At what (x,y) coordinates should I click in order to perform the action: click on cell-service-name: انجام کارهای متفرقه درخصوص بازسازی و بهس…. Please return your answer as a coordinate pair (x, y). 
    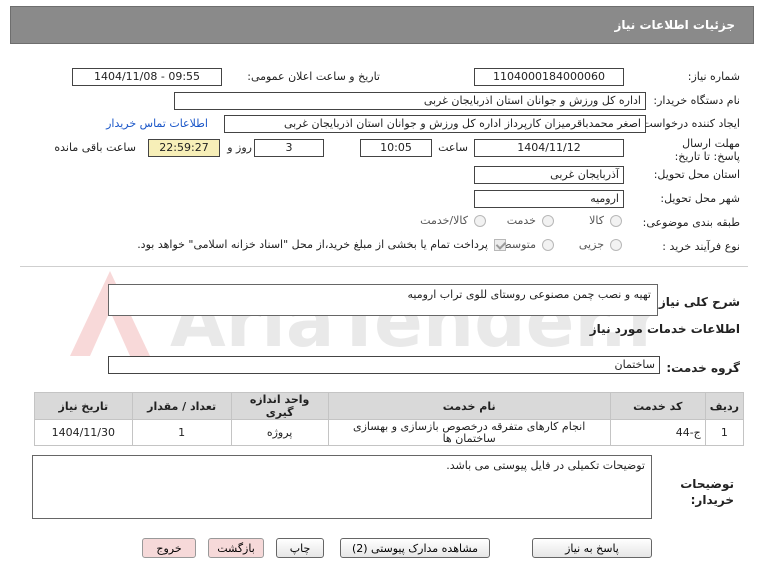
    Looking at the image, I should click on (469, 432).